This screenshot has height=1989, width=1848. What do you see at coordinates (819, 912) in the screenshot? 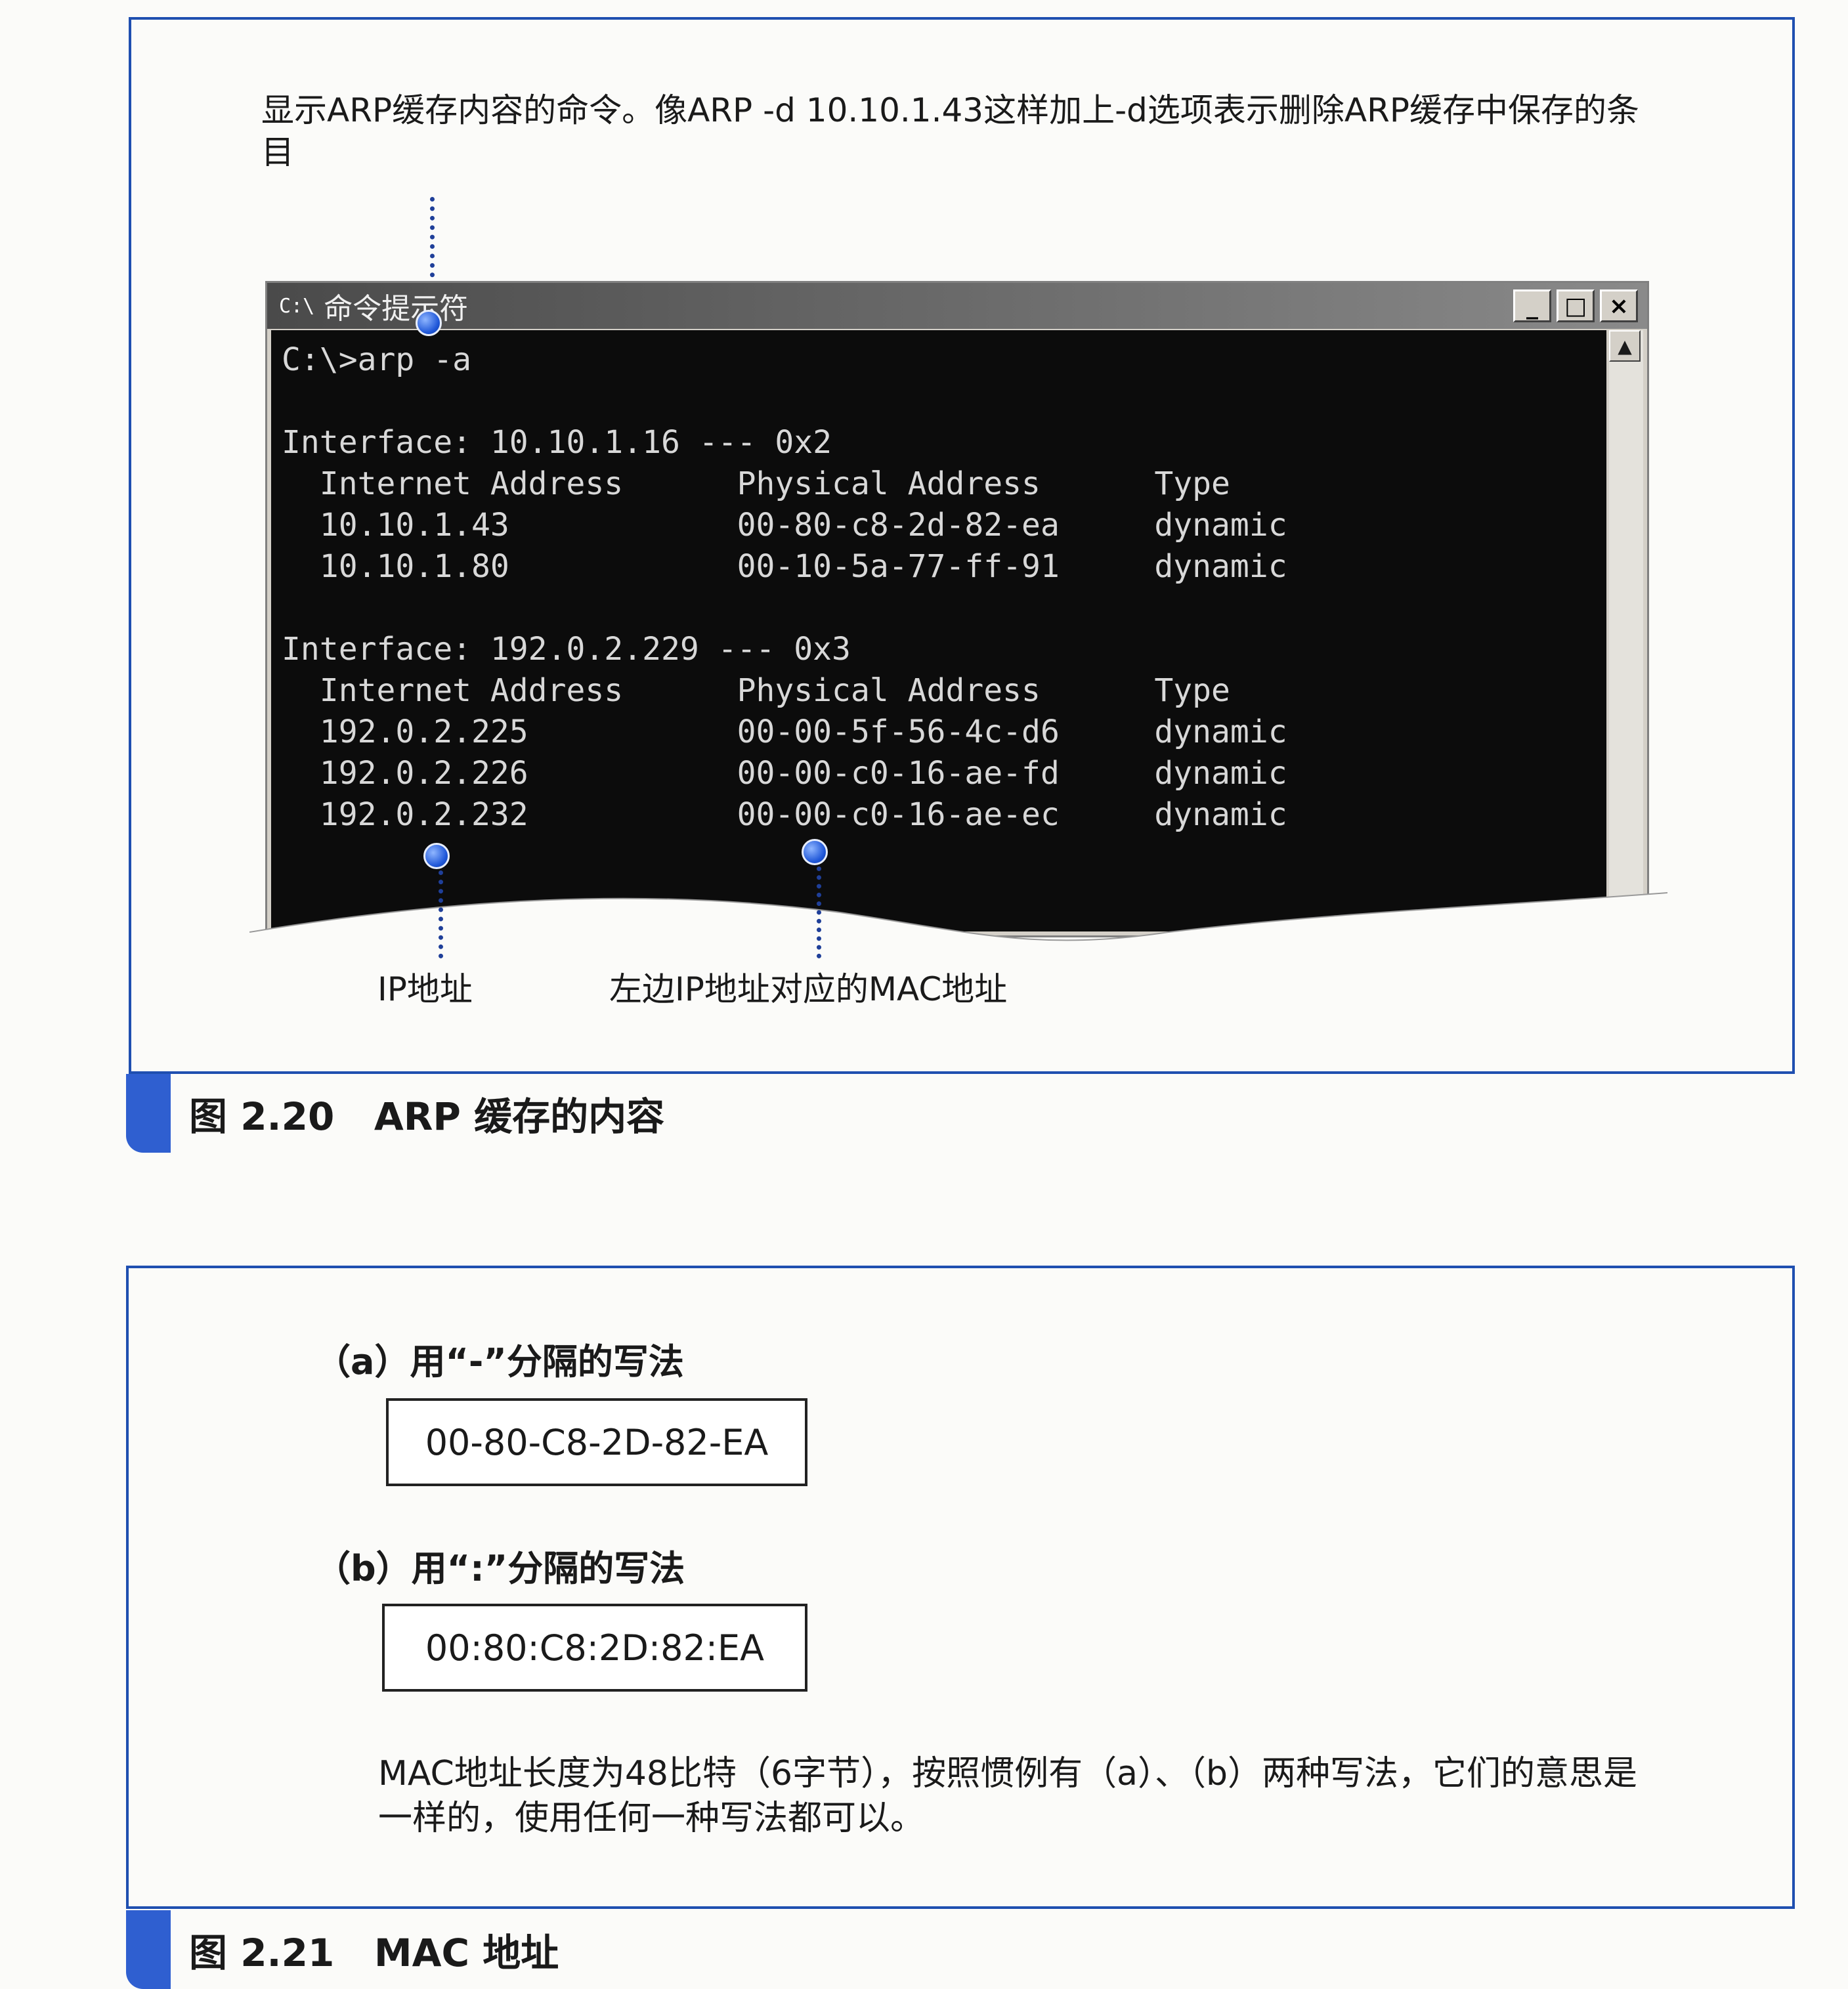
I see `mac-leader-line` at bounding box center [819, 912].